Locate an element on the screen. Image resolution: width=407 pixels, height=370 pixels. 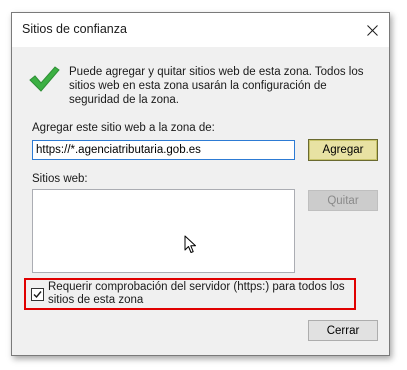
checkbox-check-icon is located at coordinates (37, 295).